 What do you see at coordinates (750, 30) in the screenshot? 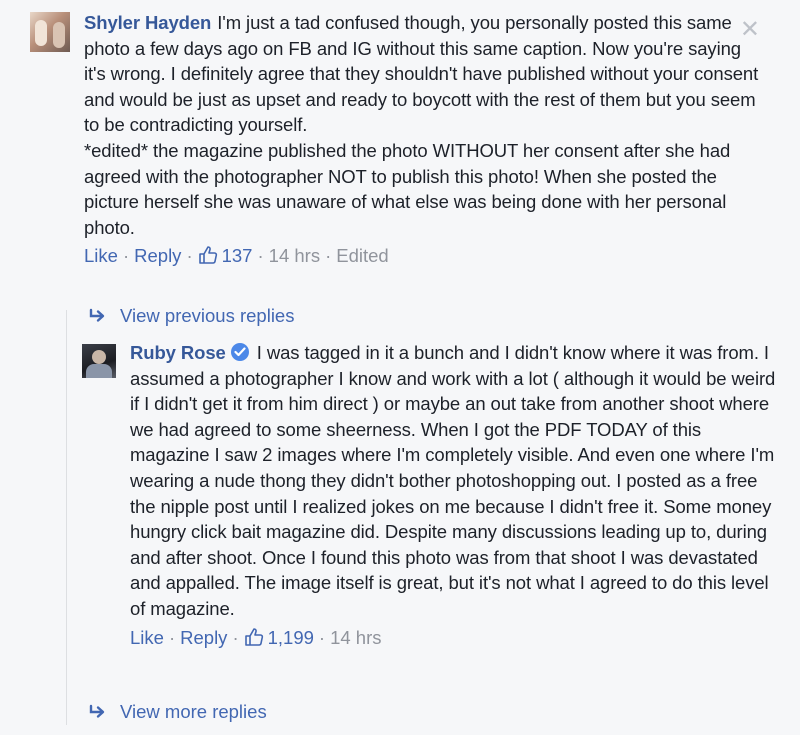
I see `close-icon: ✕` at bounding box center [750, 30].